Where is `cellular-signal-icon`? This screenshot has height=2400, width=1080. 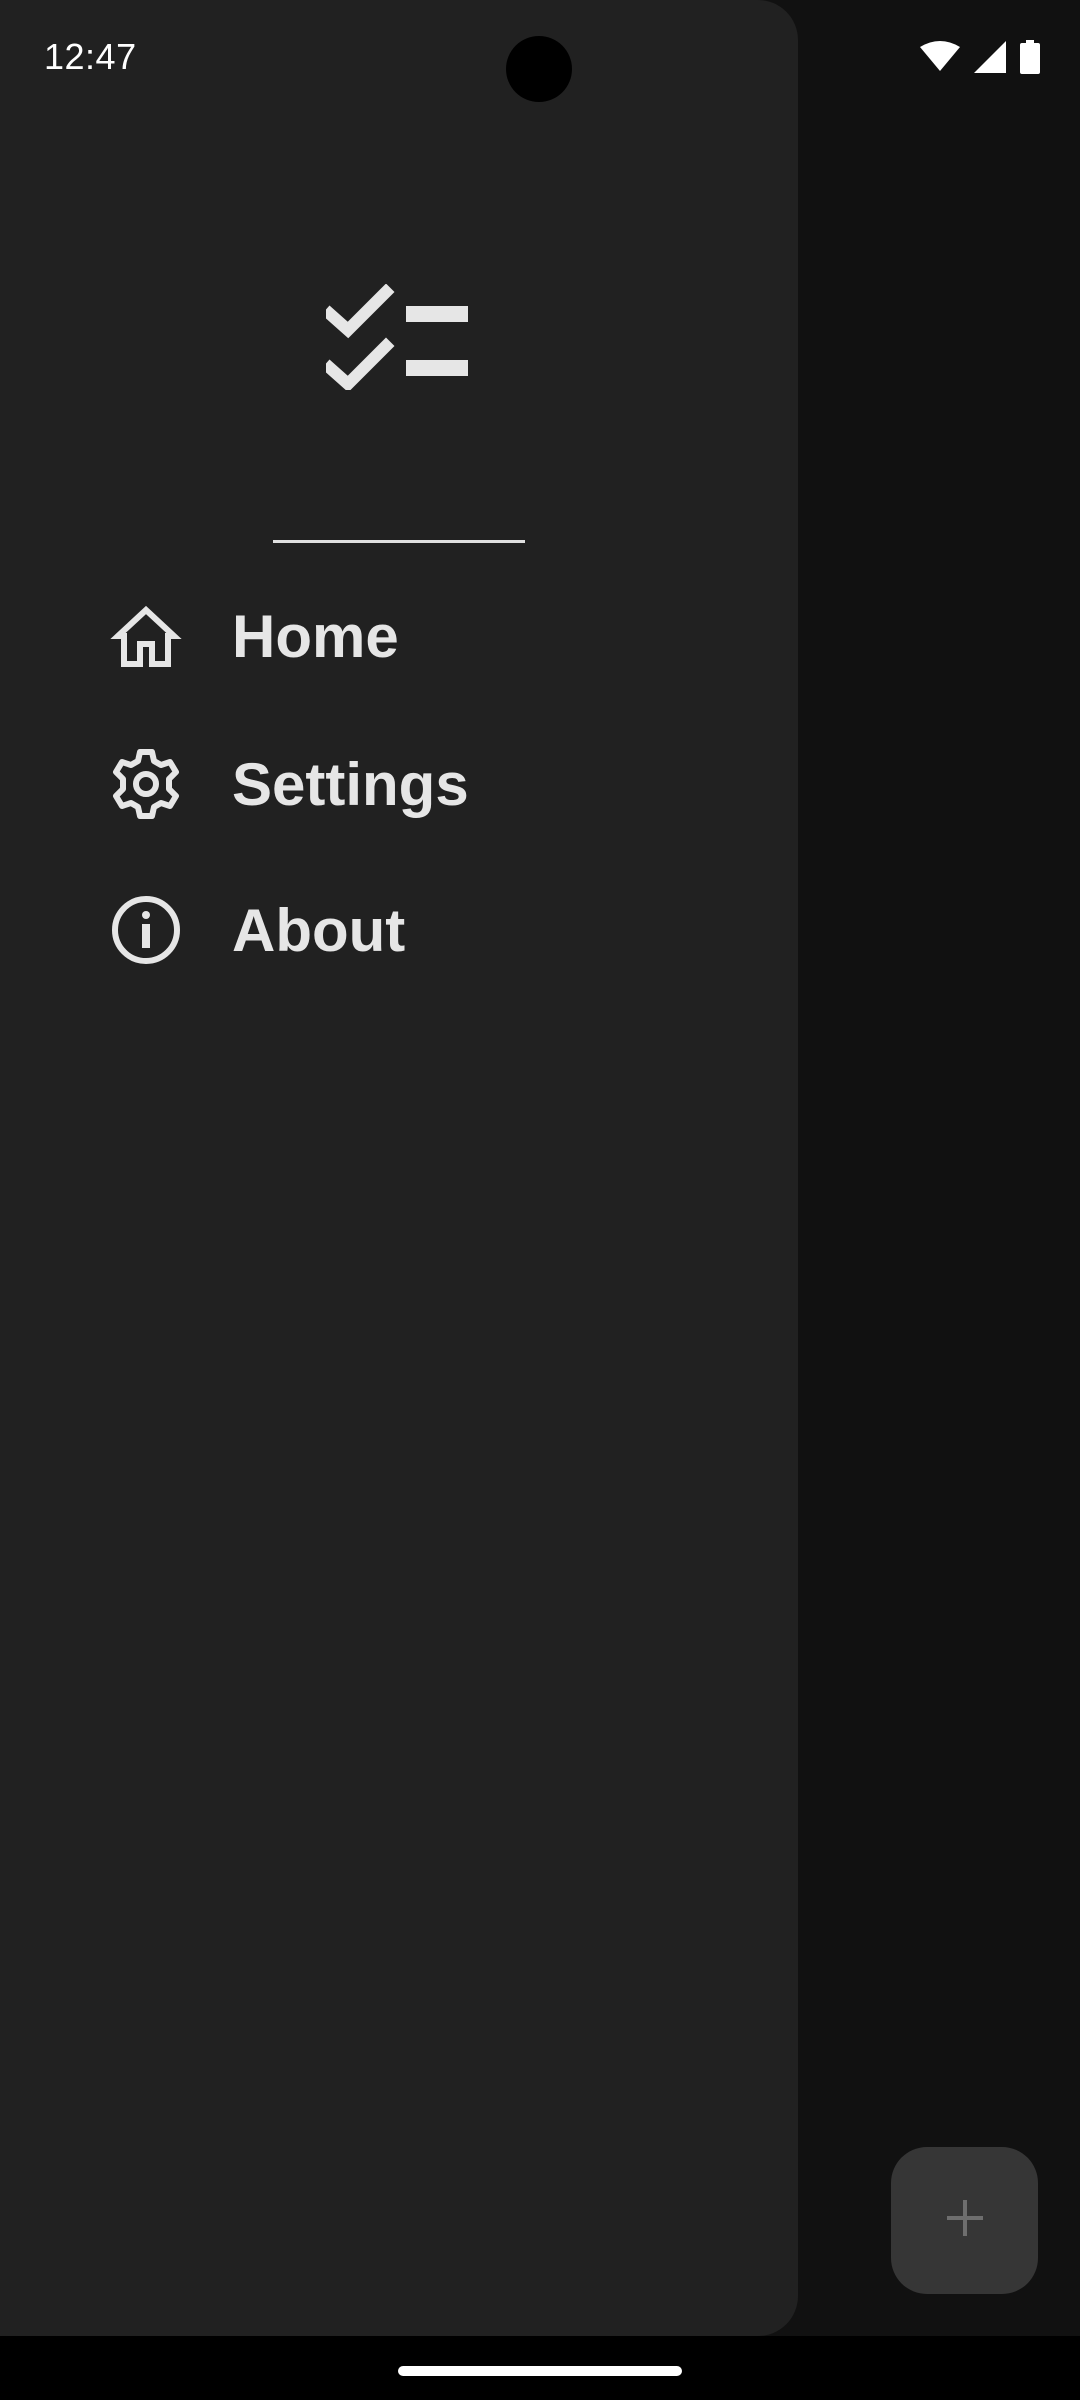 cellular-signal-icon is located at coordinates (990, 59).